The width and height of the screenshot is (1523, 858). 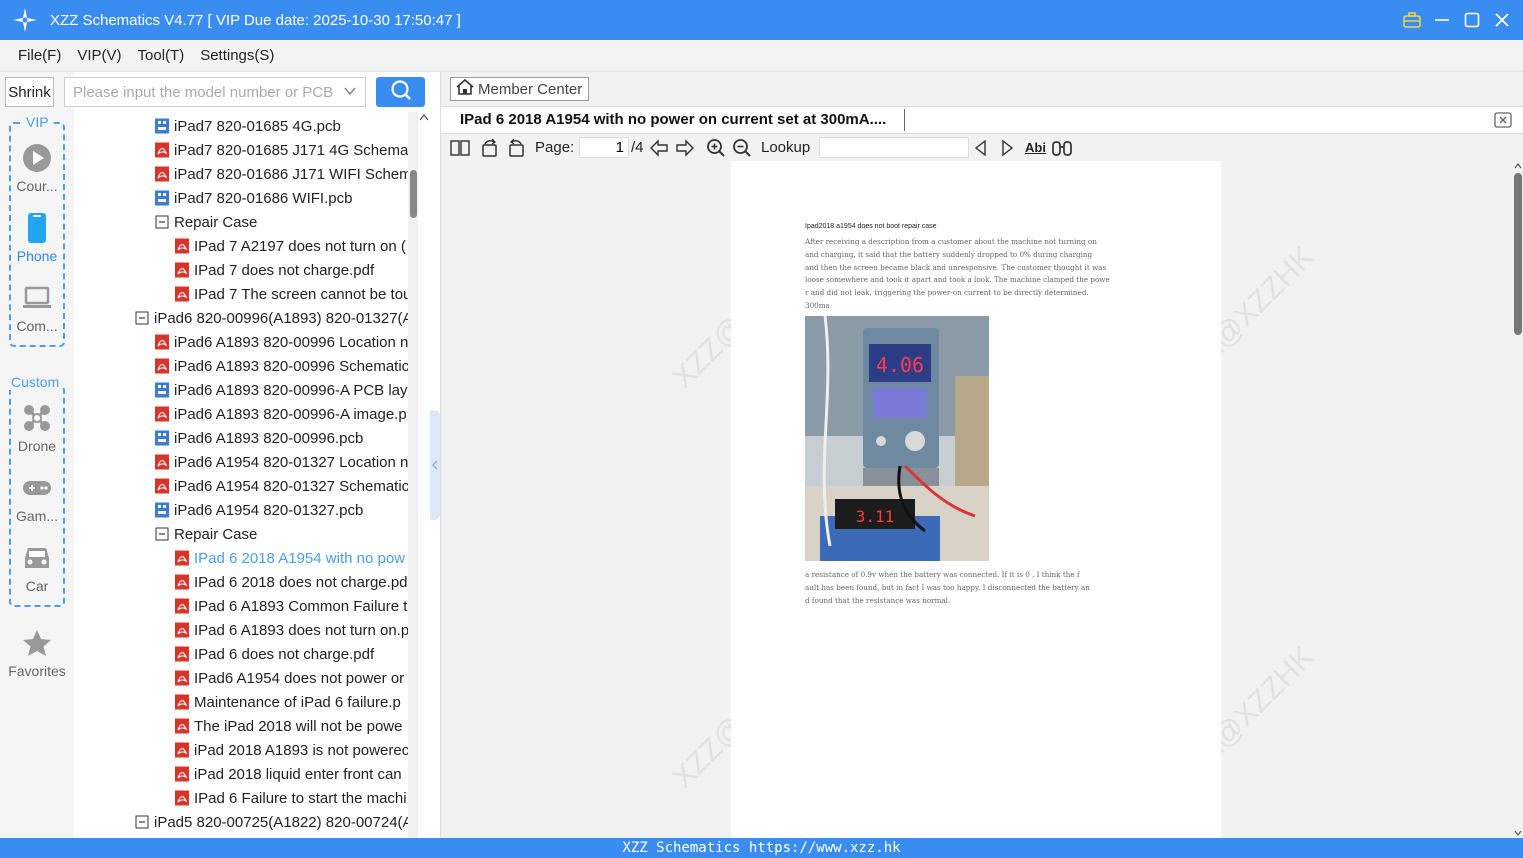 I want to click on drone-icon, so click(x=37, y=418).